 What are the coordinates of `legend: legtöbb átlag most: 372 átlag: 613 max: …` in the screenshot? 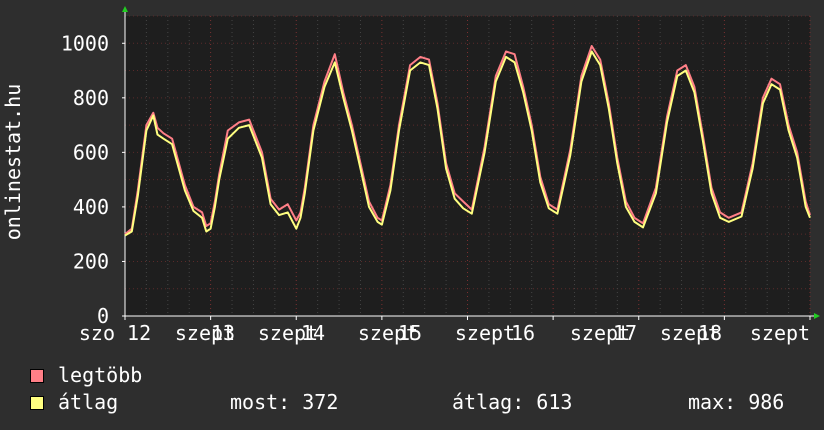 It's located at (425, 389).